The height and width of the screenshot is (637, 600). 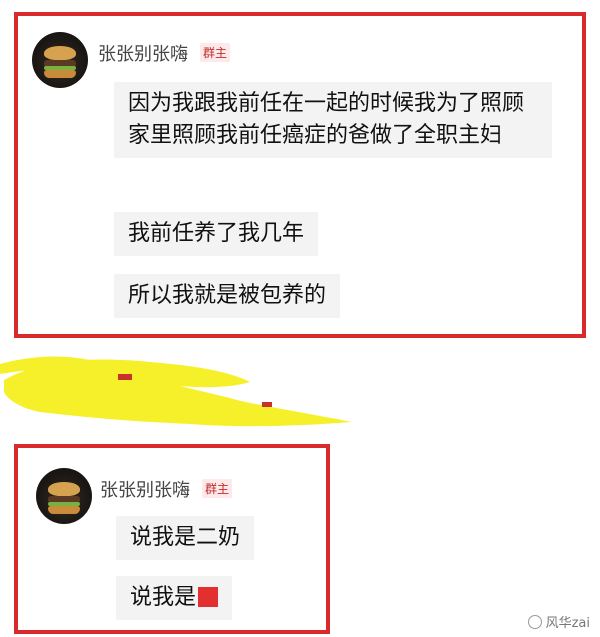 I want to click on message-bubble: 我前任养了我几年, so click(x=216, y=234).